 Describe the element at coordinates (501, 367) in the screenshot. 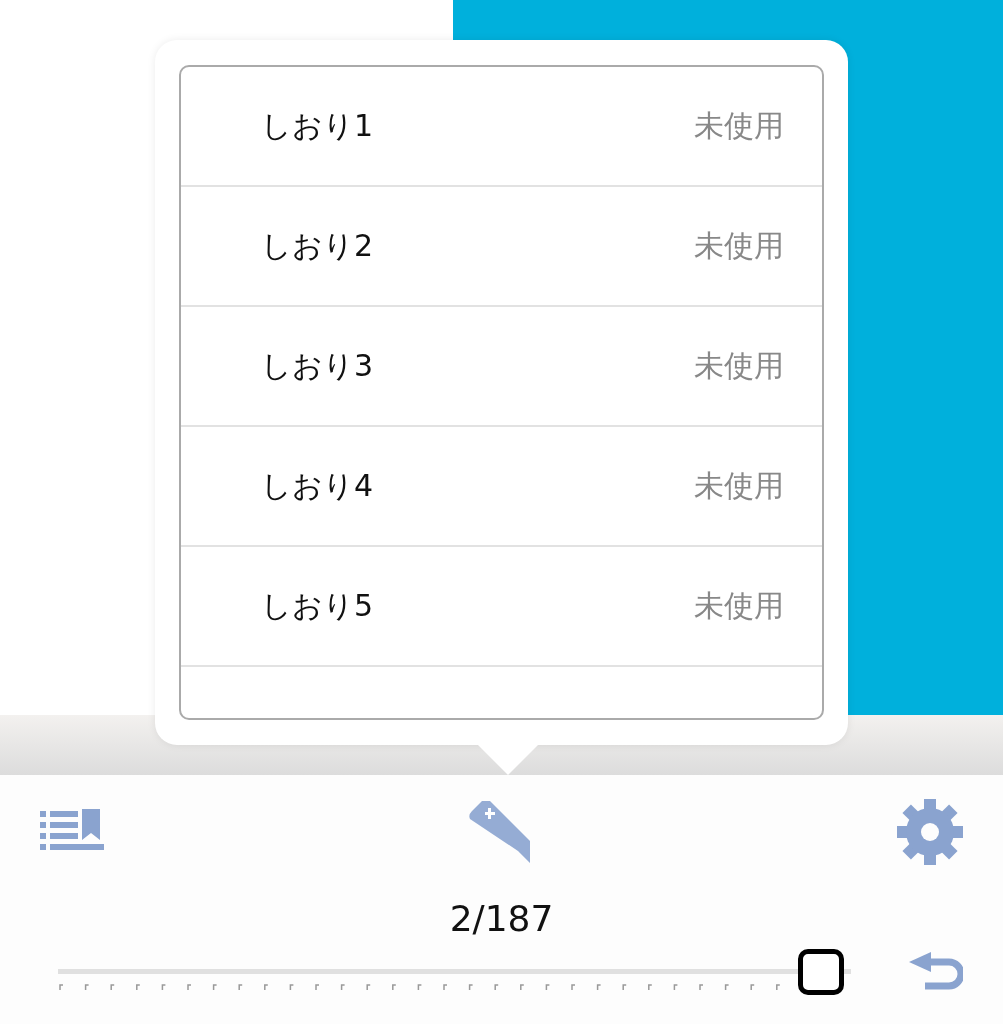

I see `bookmark-item: しおり3 未使用` at that location.